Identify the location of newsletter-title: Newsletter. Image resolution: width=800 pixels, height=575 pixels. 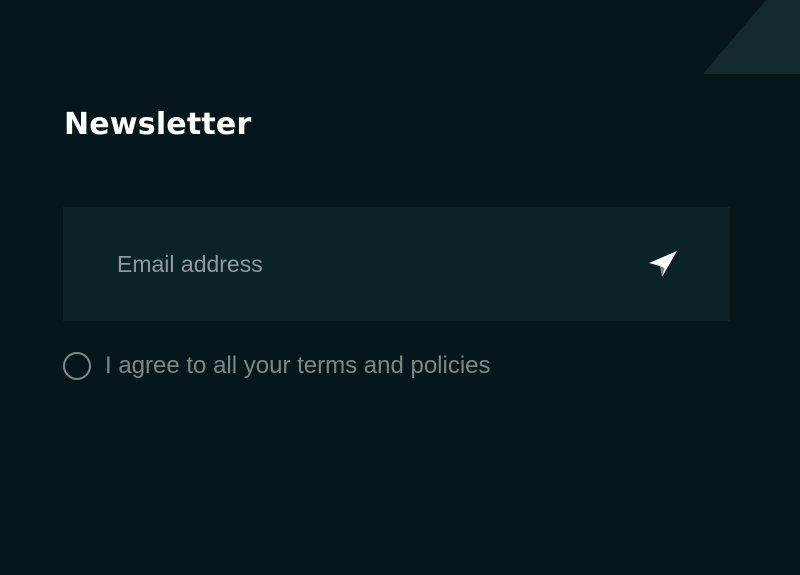
(158, 124).